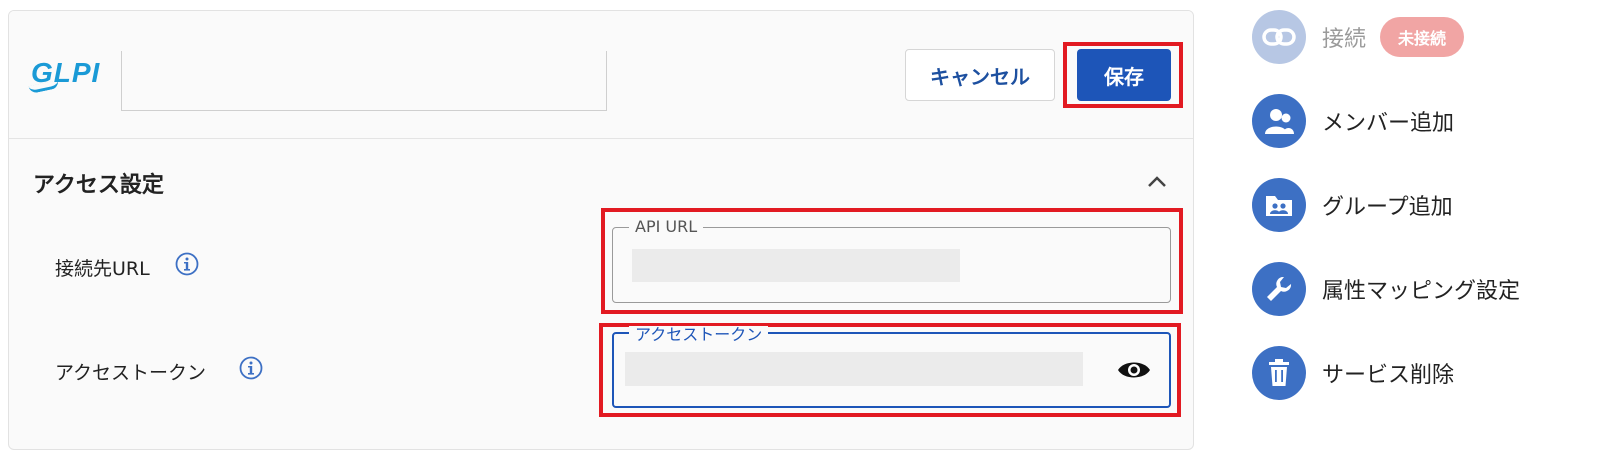 This screenshot has width=1618, height=450. Describe the element at coordinates (1344, 39) in the screenshot. I see `sidebar-item-label: 接続` at that location.